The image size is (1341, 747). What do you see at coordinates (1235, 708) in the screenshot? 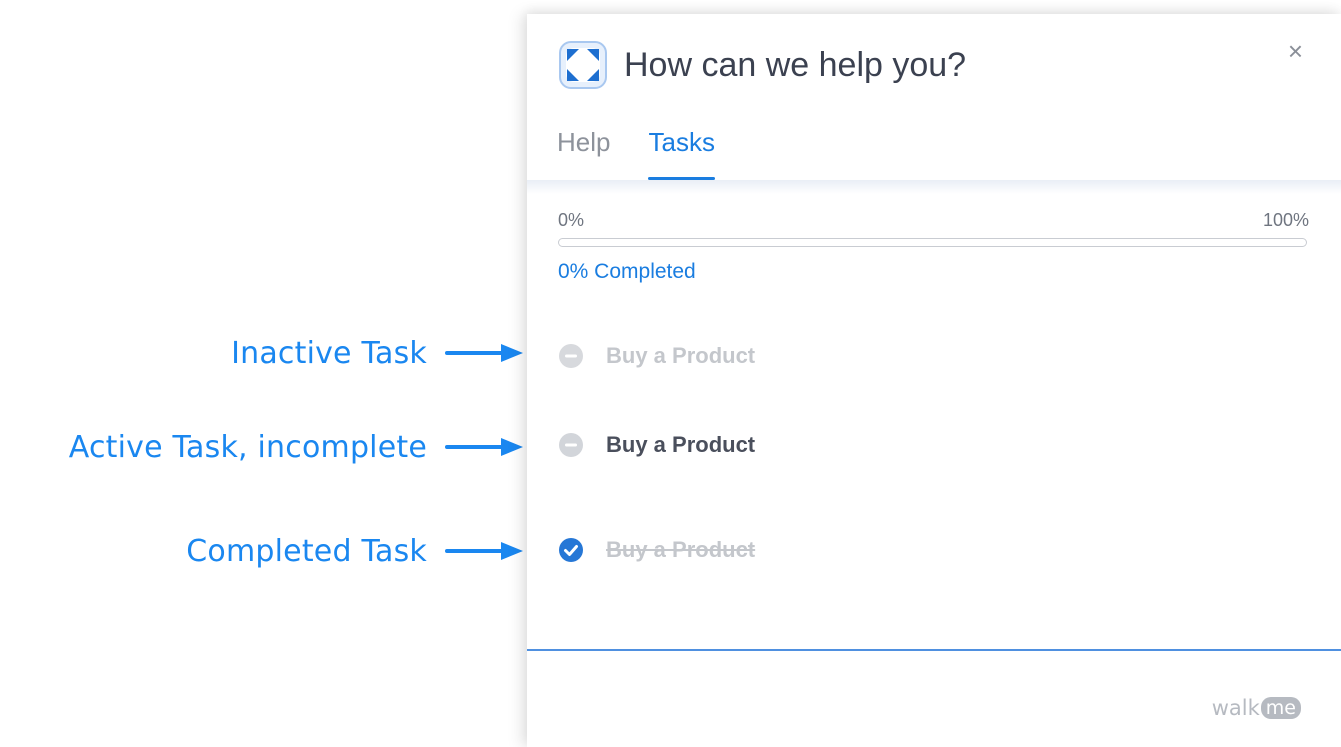
I see `brand-prefix: walk` at bounding box center [1235, 708].